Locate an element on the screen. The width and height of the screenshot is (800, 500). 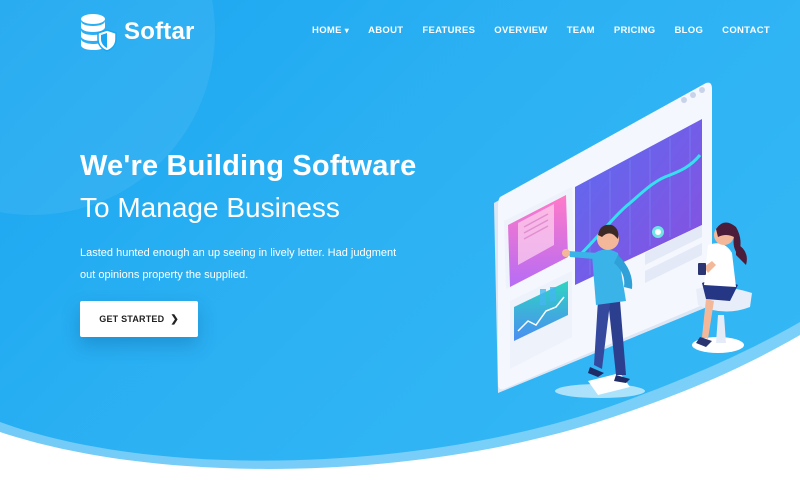
hero-subheadline: To Manage Business is located at coordinates (210, 207).